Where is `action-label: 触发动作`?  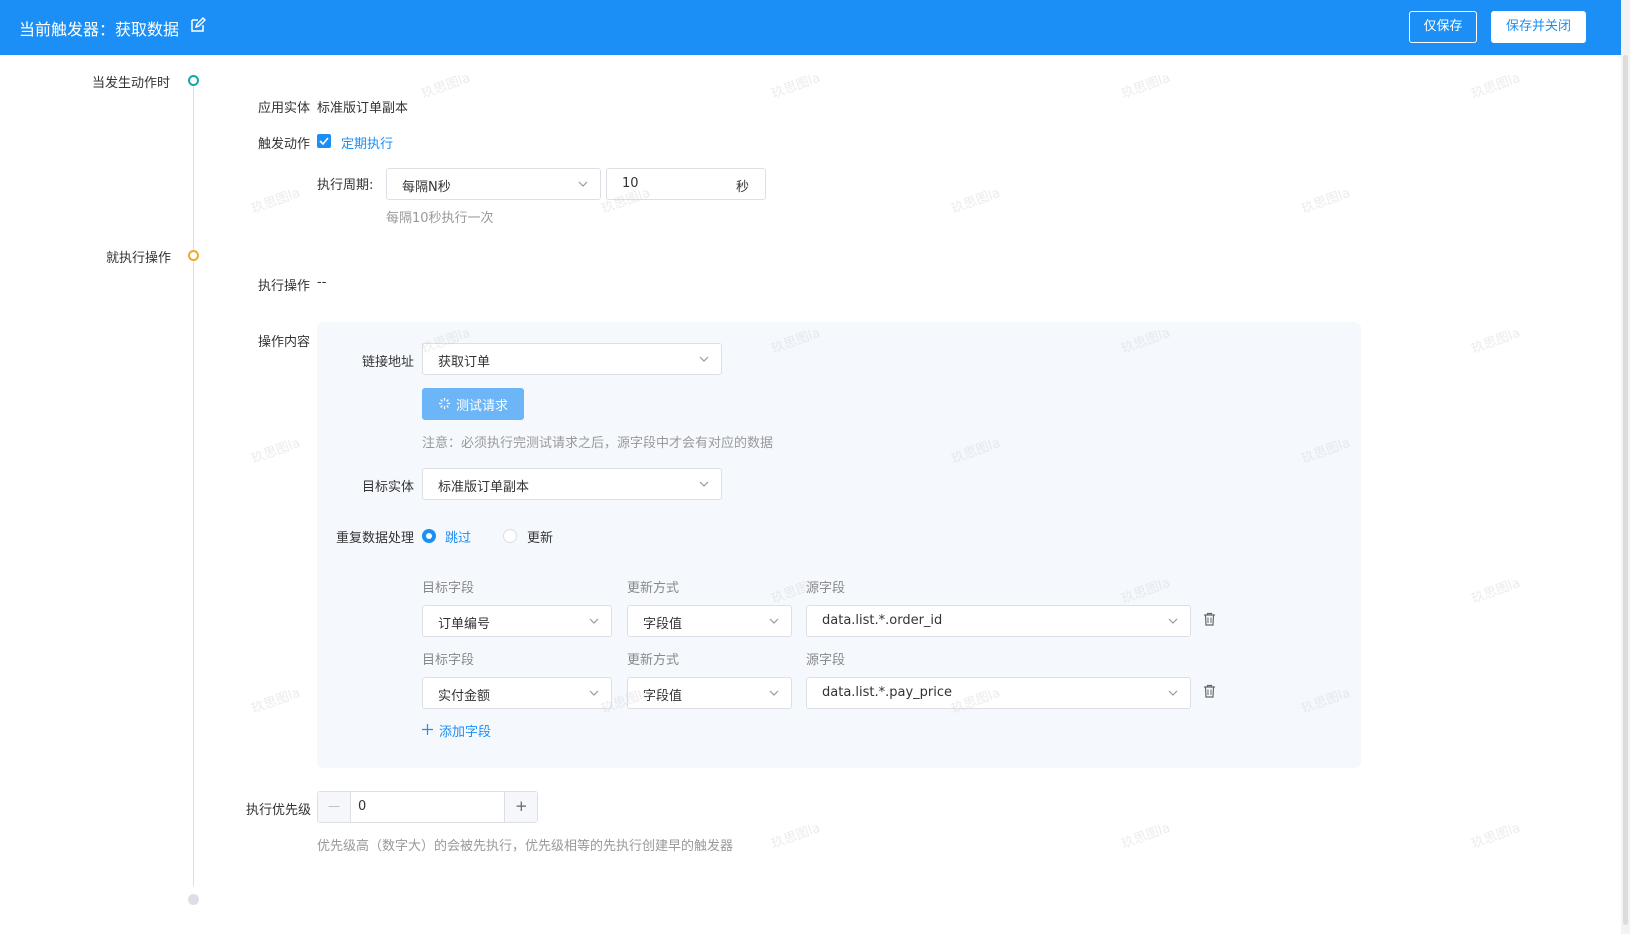 action-label: 触发动作 is located at coordinates (284, 144).